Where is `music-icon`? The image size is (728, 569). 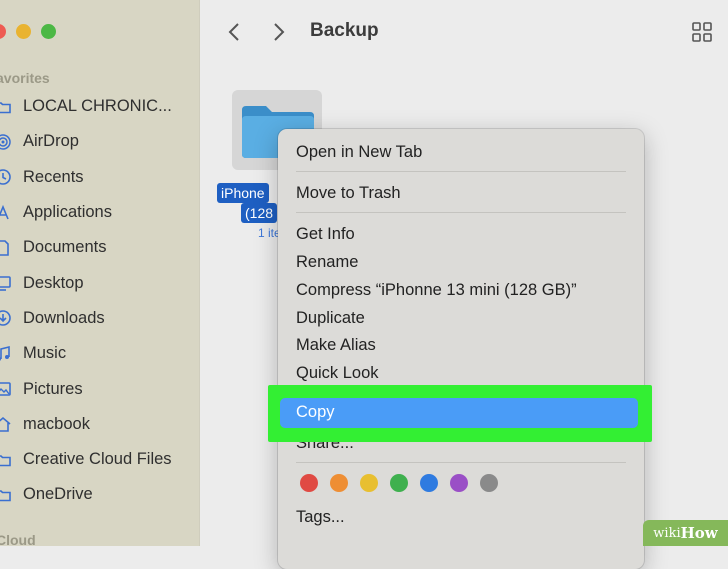
music-icon is located at coordinates (6, 354).